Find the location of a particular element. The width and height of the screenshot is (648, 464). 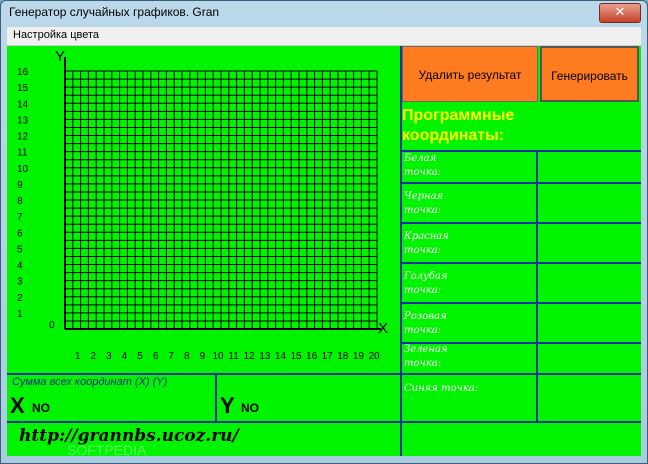

x-tick-label: 3 is located at coordinates (109, 356).